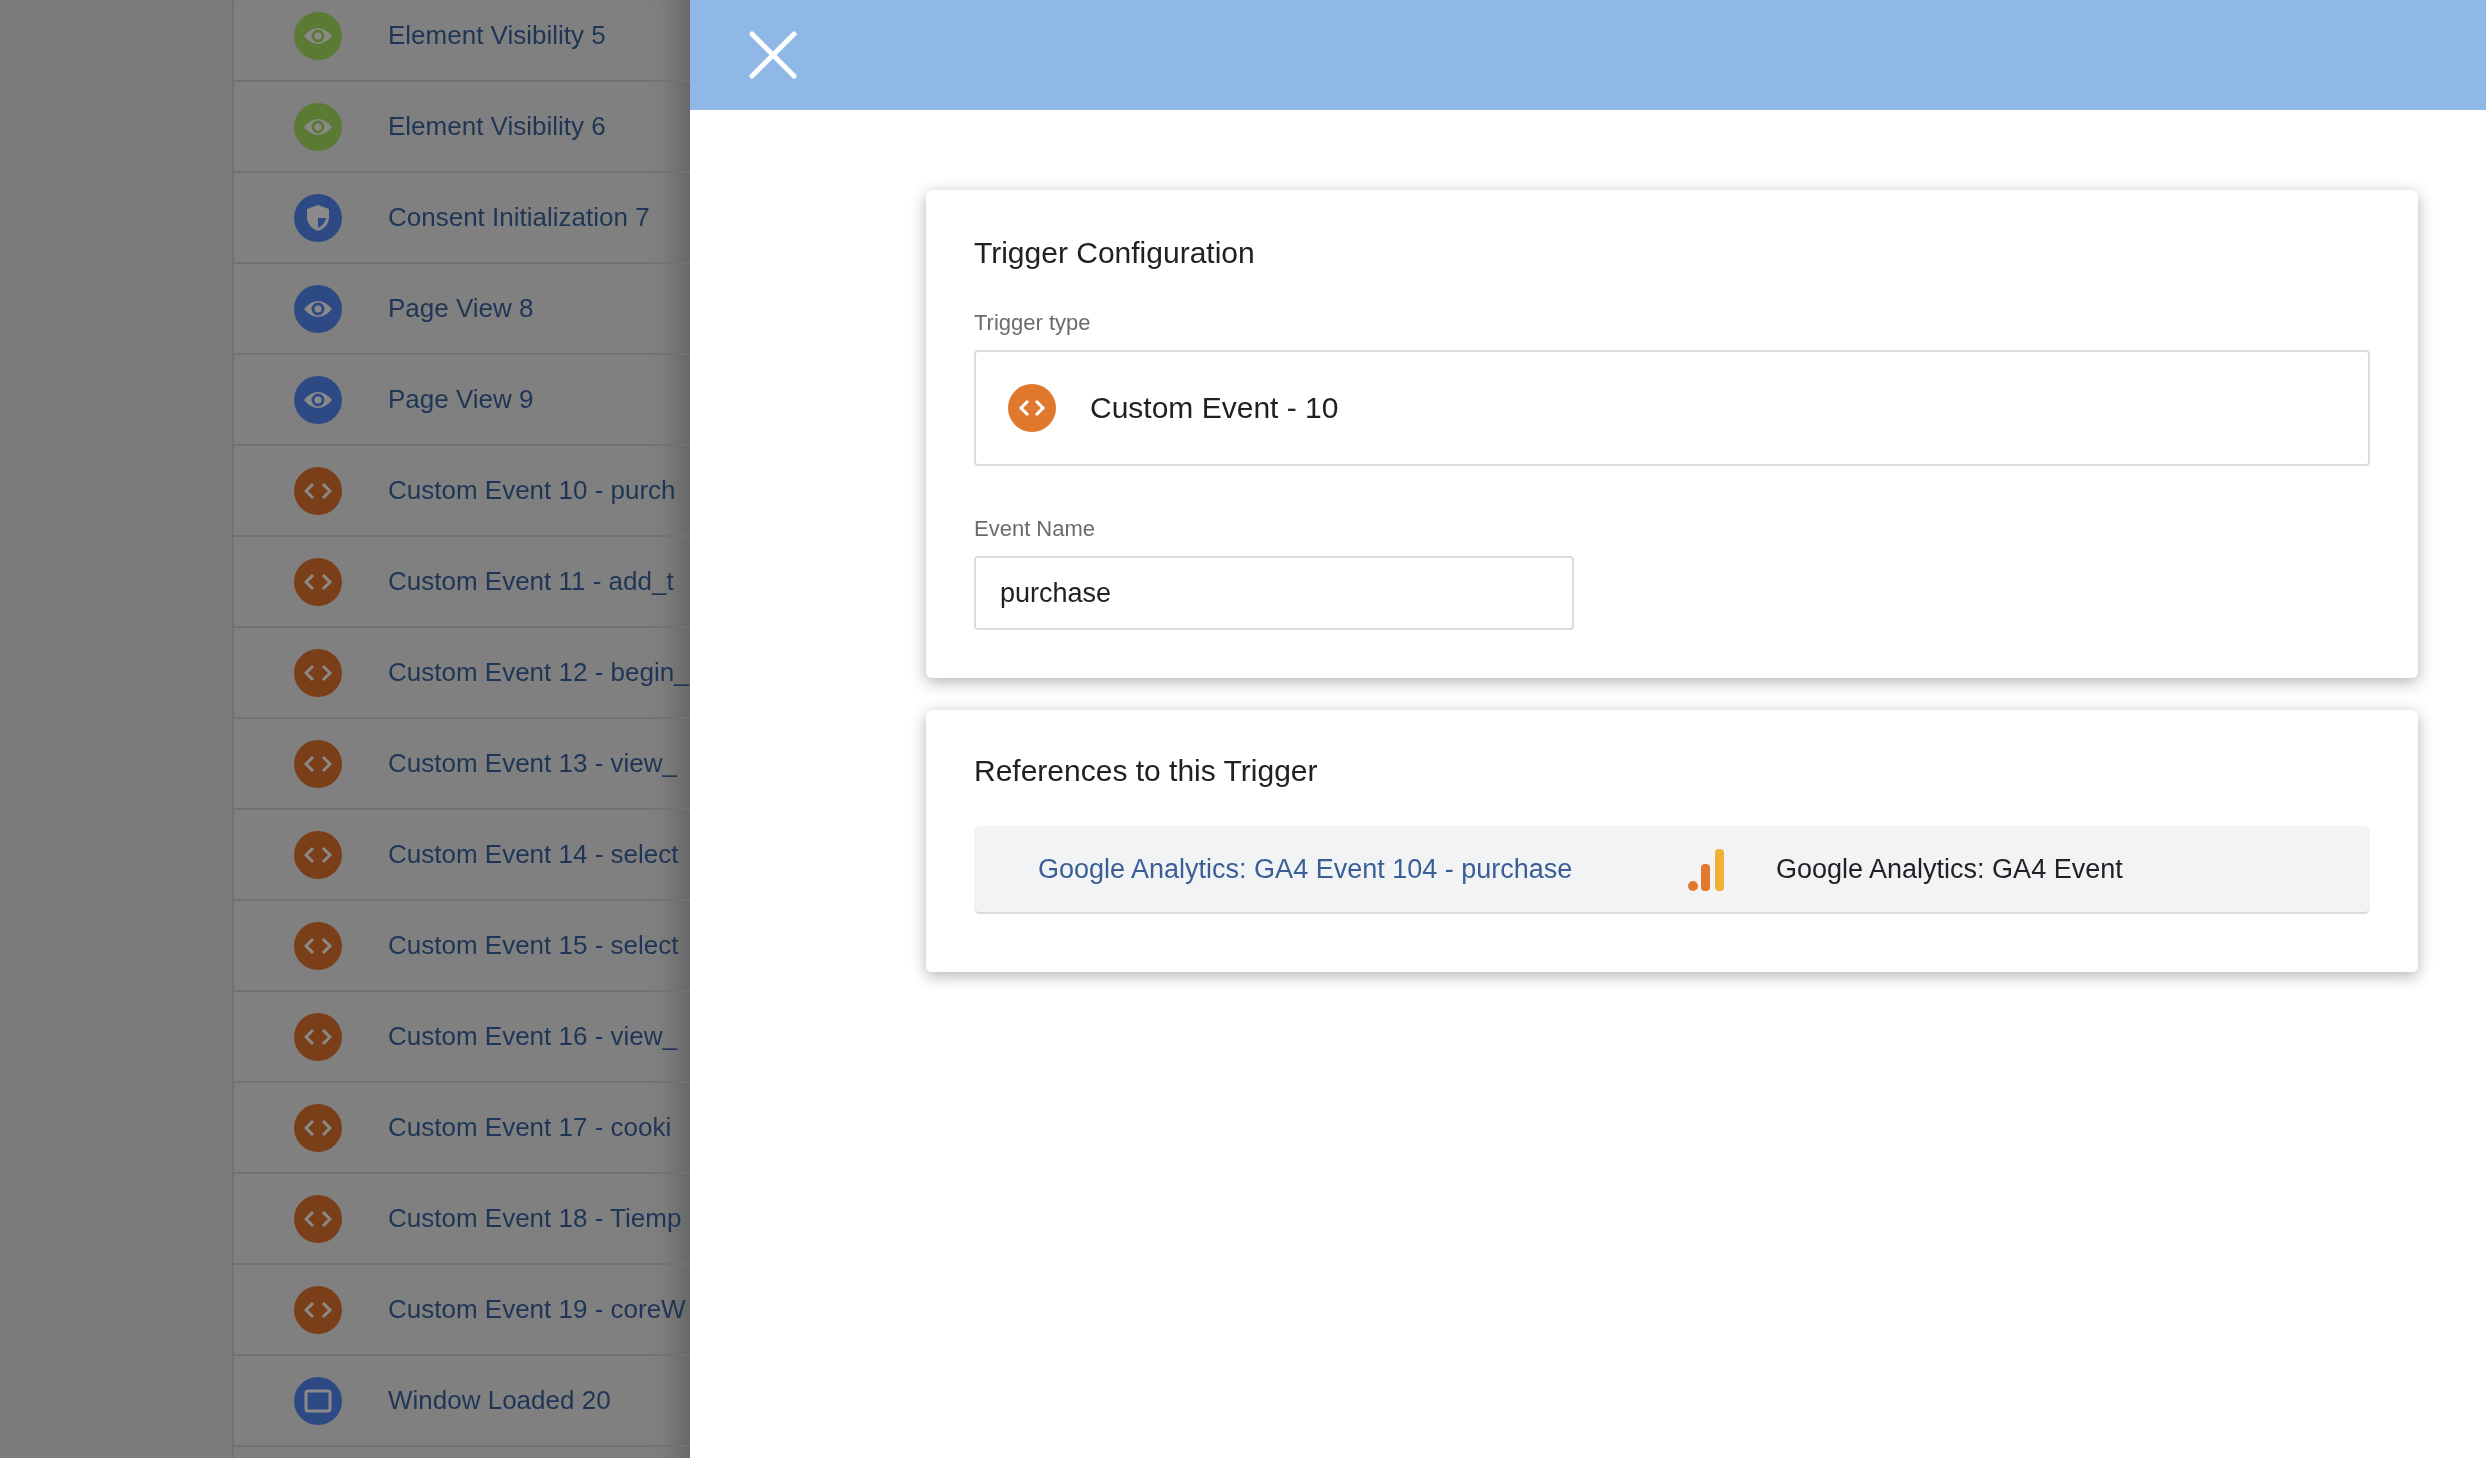  Describe the element at coordinates (1274, 593) in the screenshot. I see `event-name-field: purchase` at that location.